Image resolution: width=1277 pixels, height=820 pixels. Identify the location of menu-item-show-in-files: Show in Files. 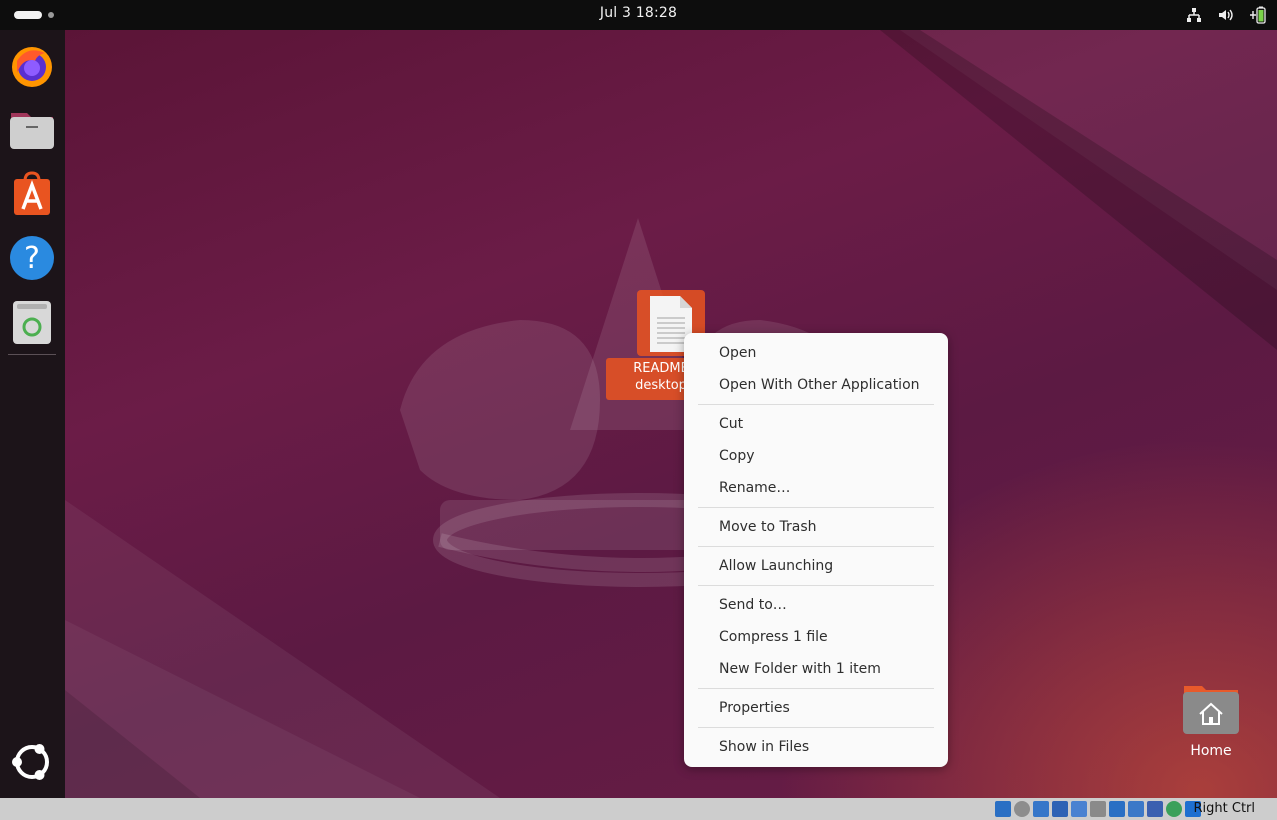
(764, 747).